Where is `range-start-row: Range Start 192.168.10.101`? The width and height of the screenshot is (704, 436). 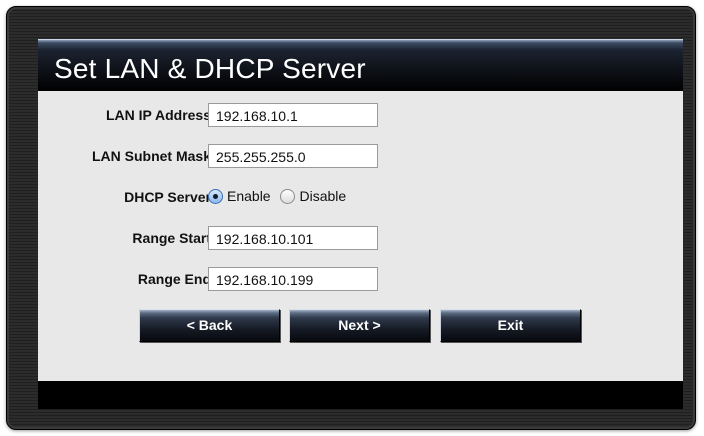 range-start-row: Range Start 192.168.10.101 is located at coordinates (360, 239).